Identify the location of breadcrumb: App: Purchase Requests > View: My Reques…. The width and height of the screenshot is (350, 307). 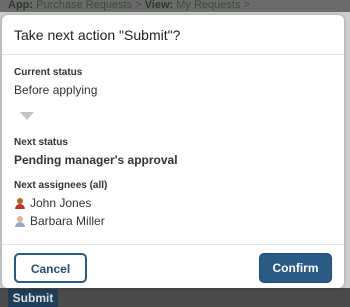
(175, 6).